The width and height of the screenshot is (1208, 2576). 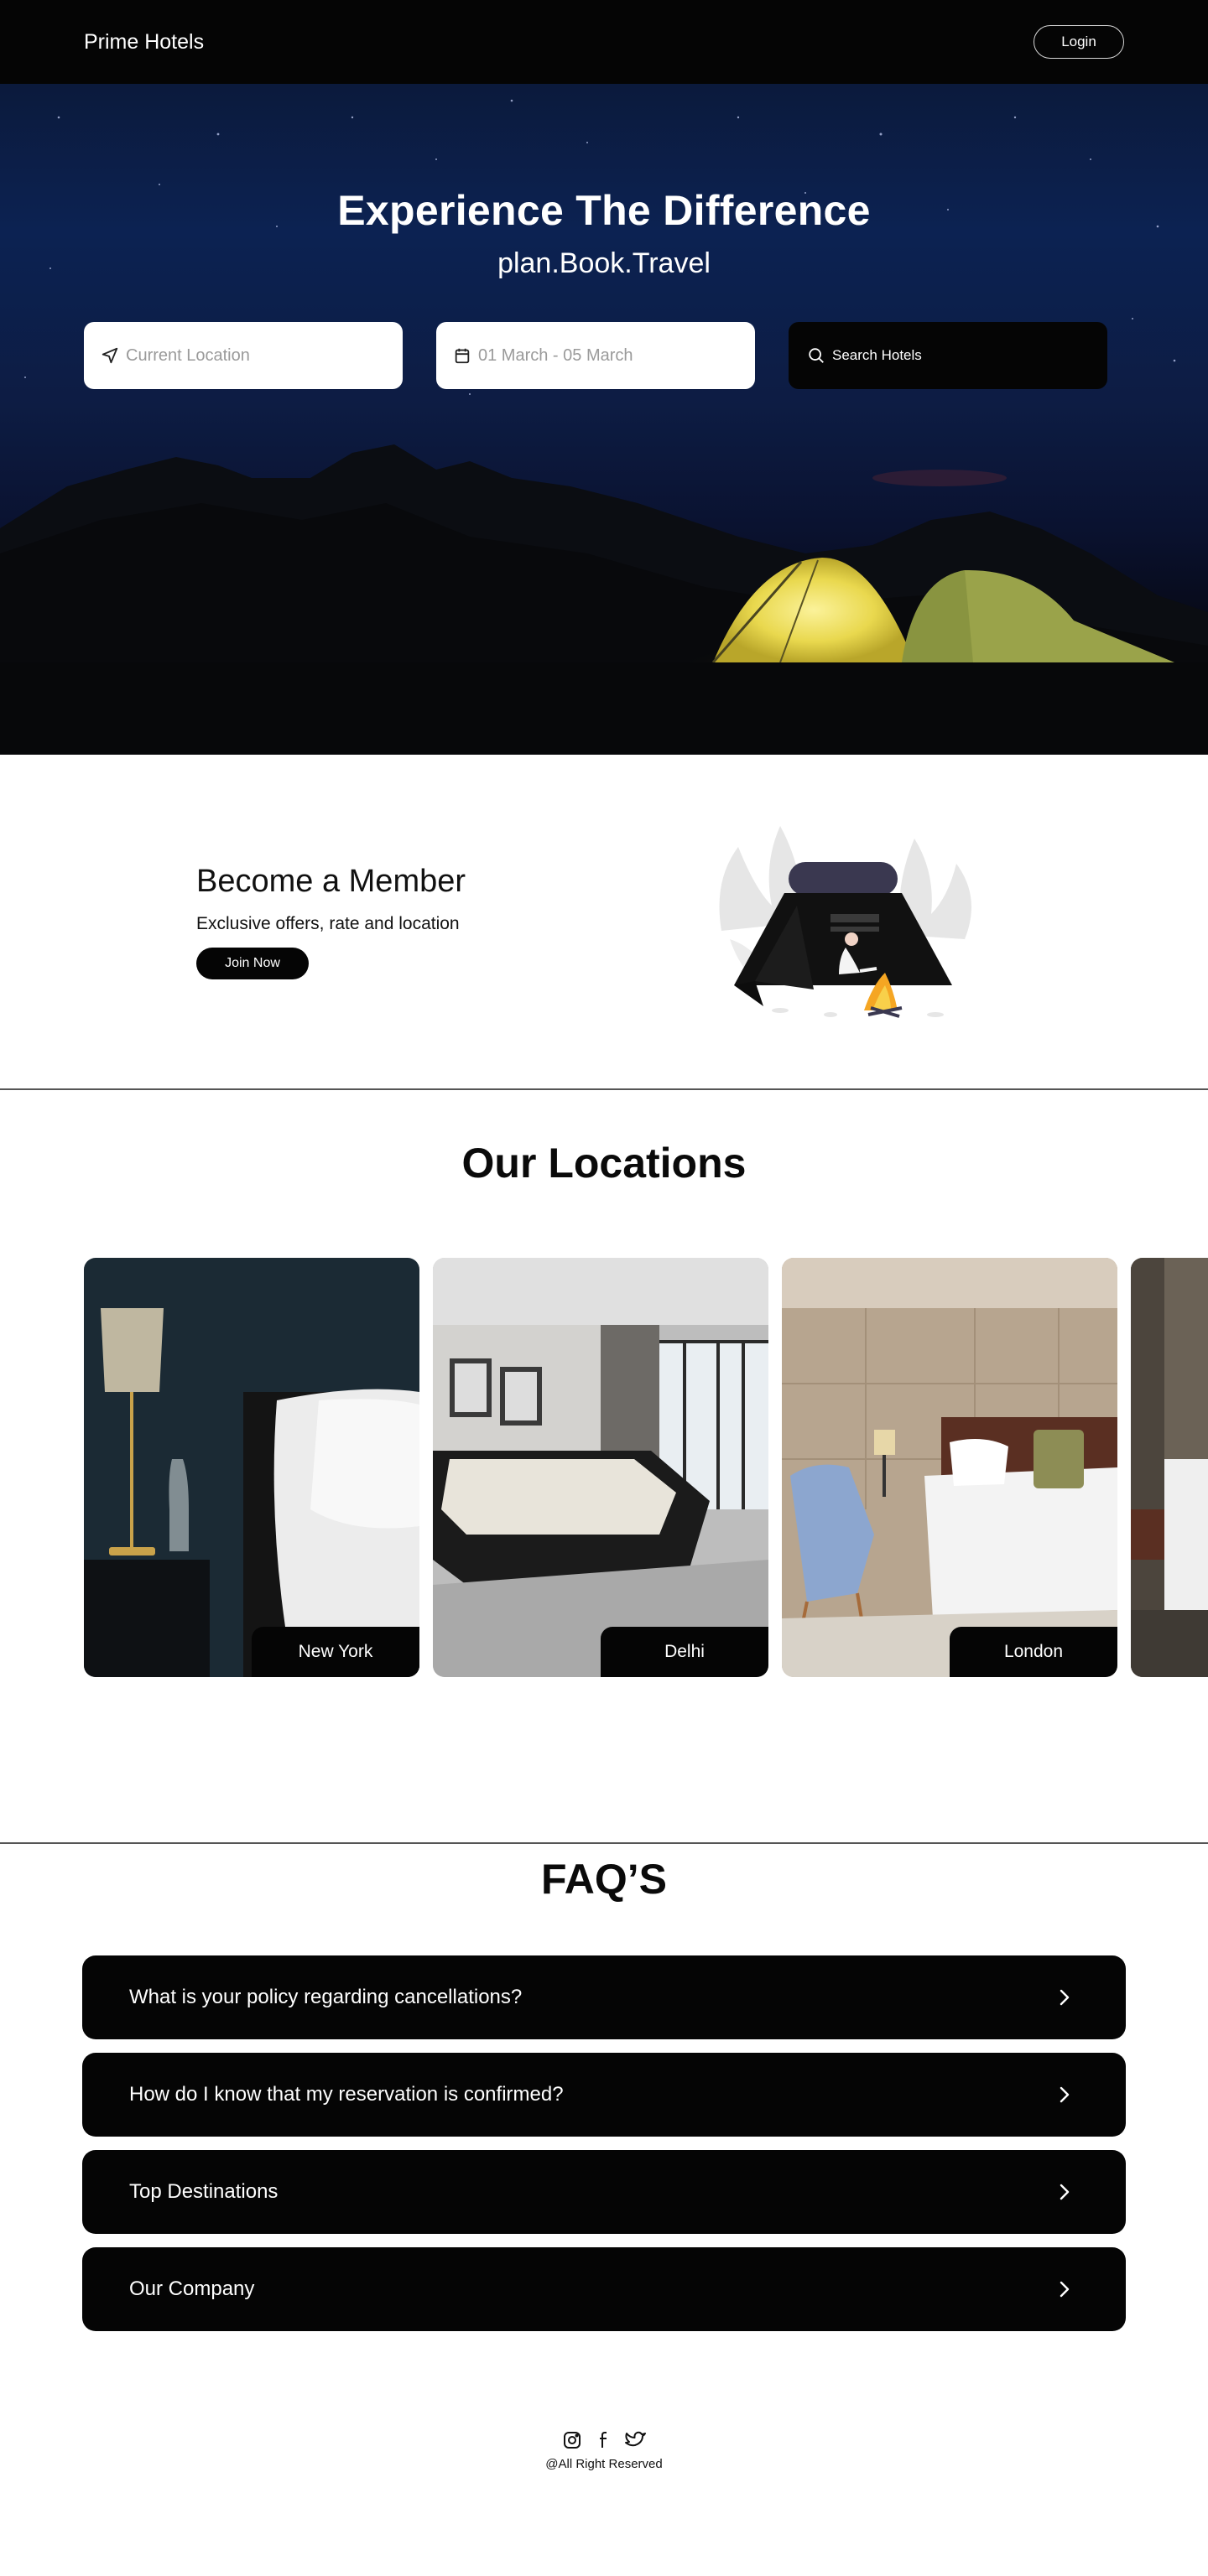 What do you see at coordinates (636, 2440) in the screenshot?
I see `twitter-icon` at bounding box center [636, 2440].